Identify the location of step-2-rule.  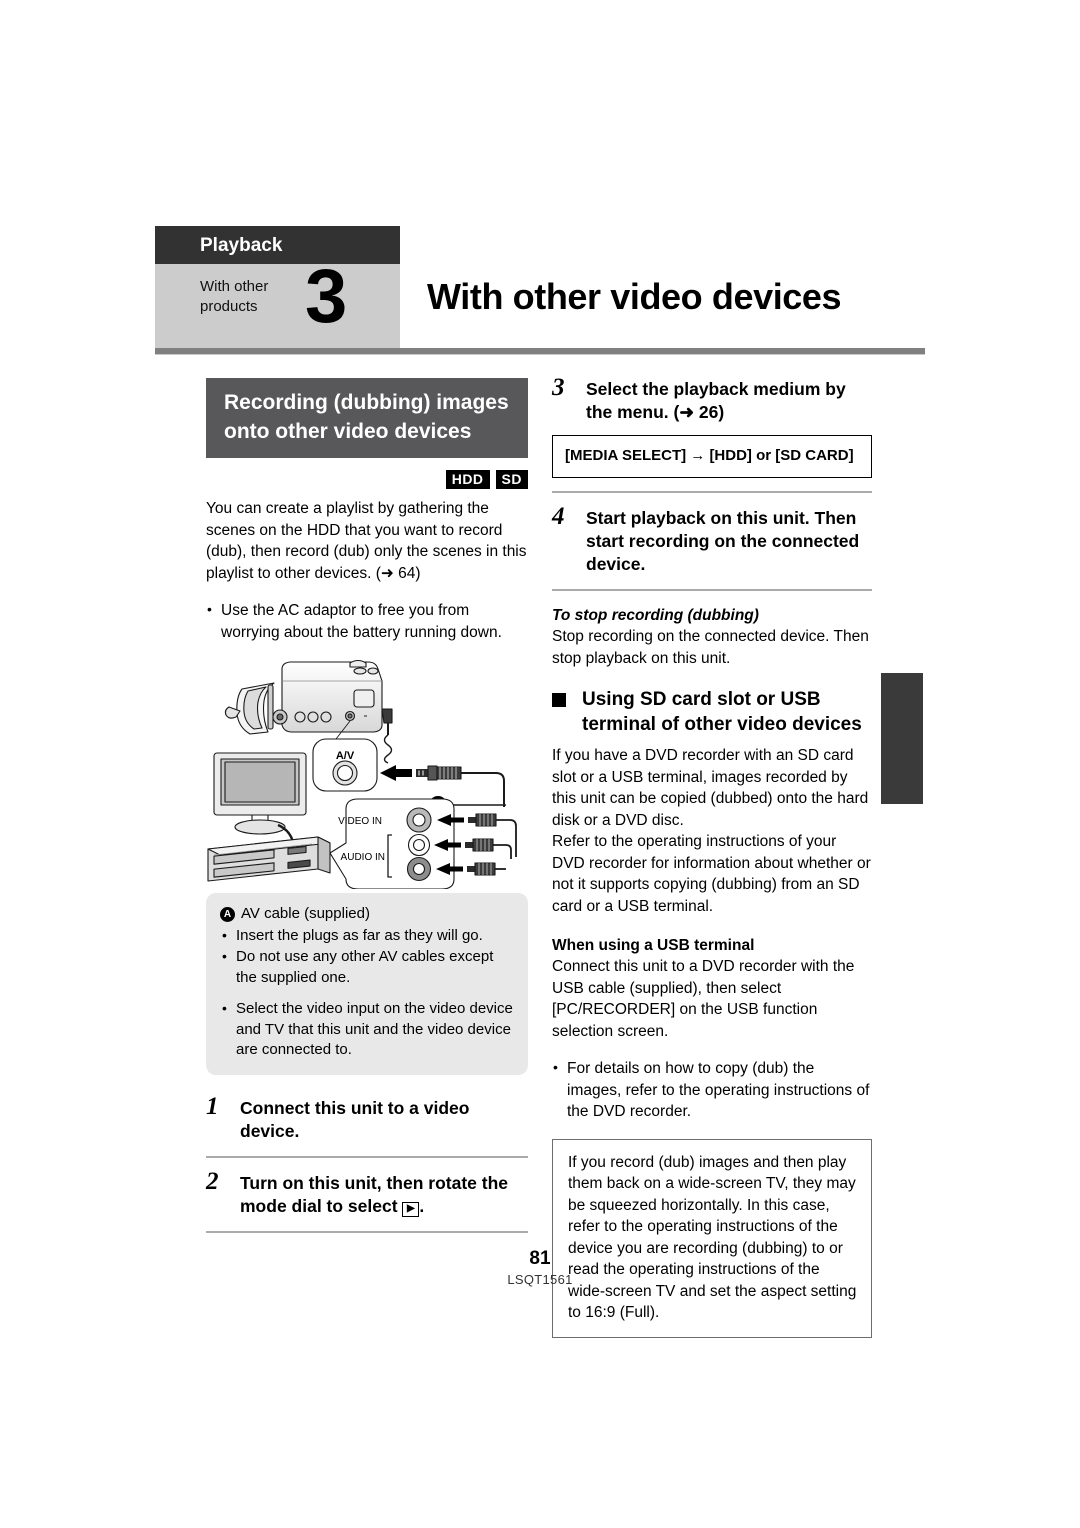
(367, 1231).